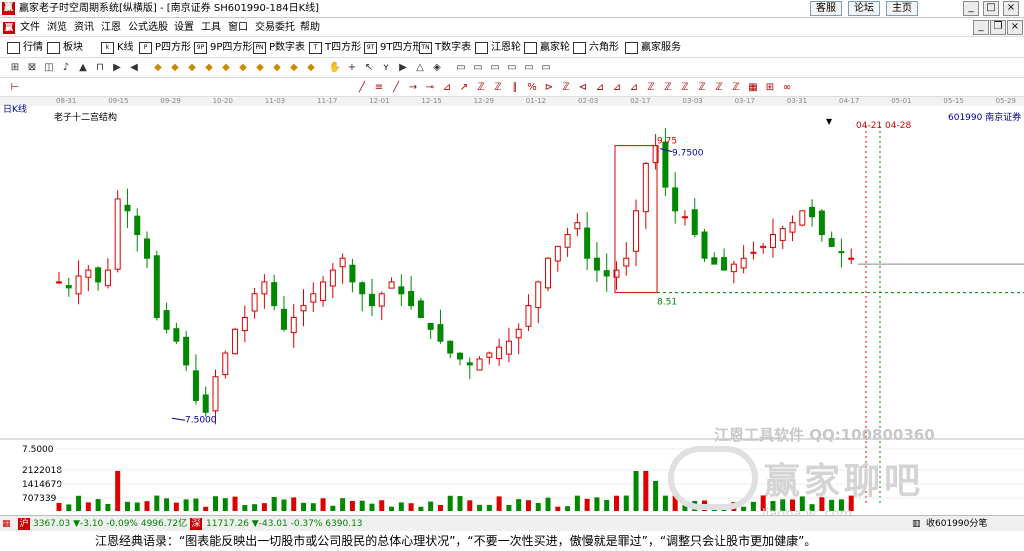  What do you see at coordinates (652, 48) in the screenshot?
I see `toolbar-12-button: 赢家服务` at bounding box center [652, 48].